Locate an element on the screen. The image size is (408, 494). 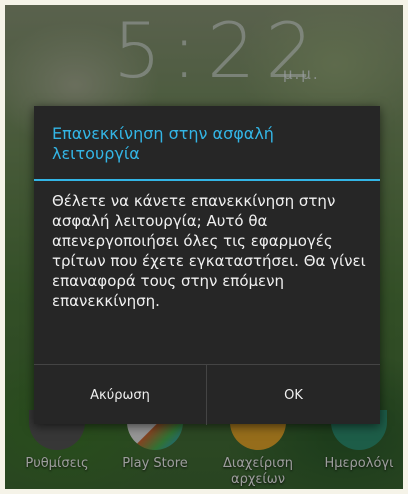
cancel-button: Ακύρωση is located at coordinates (120, 395).